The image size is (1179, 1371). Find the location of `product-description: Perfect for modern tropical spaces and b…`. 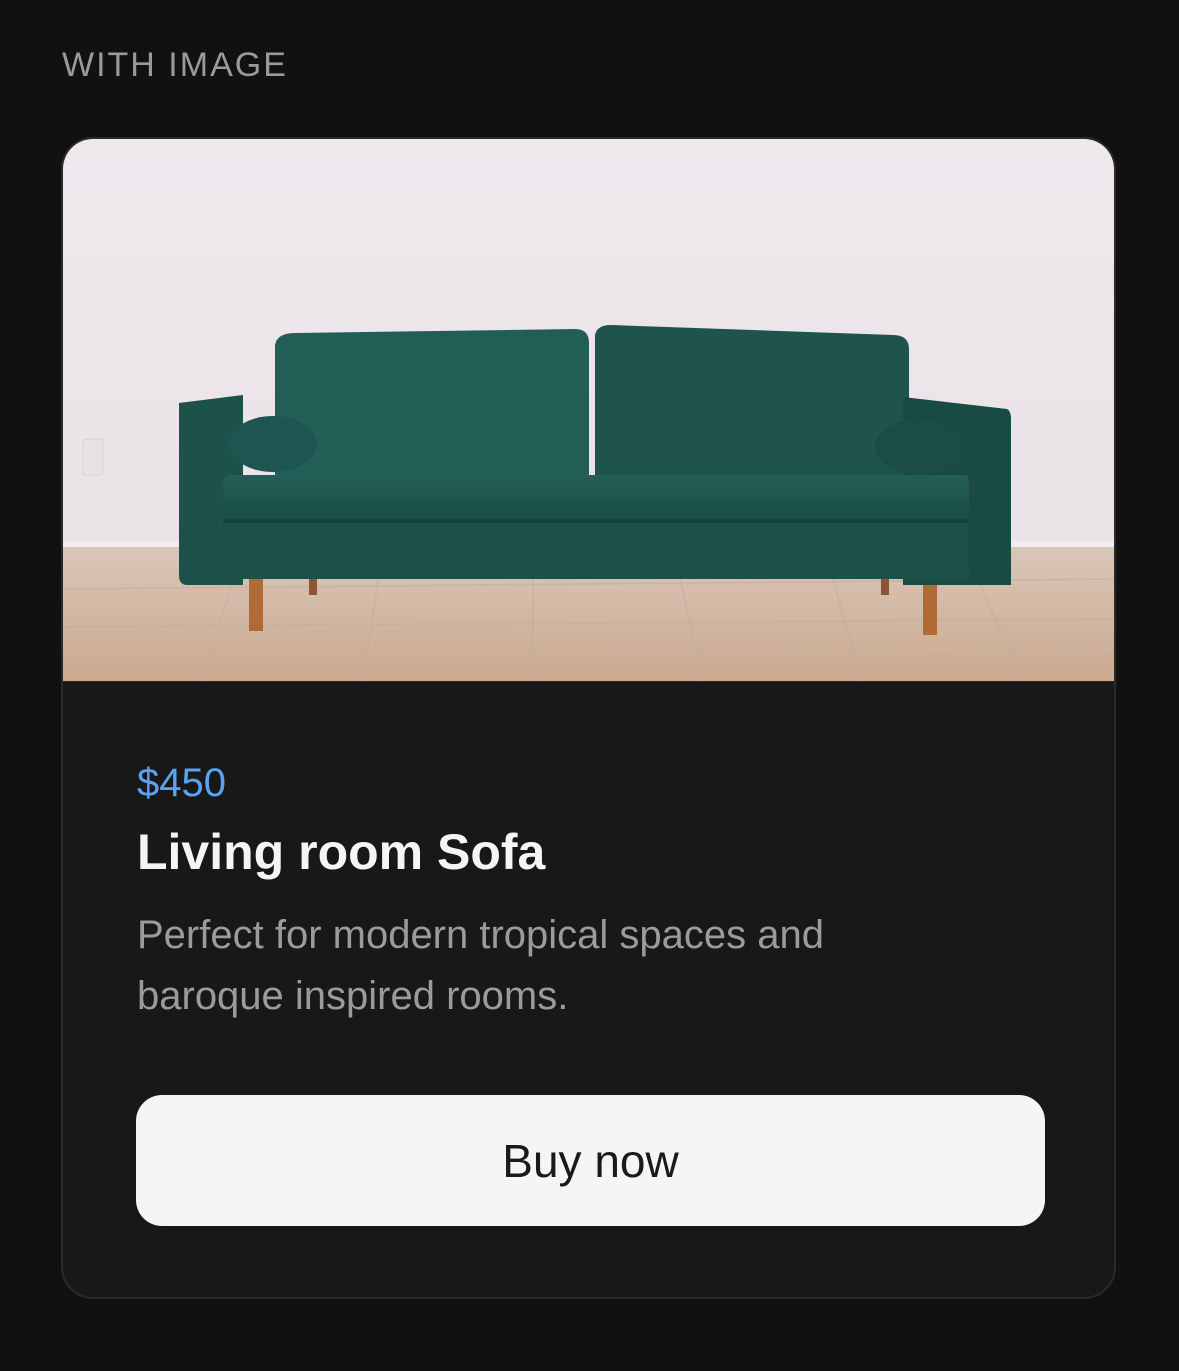

product-description: Perfect for modern tropical spaces and b… is located at coordinates (481, 965).